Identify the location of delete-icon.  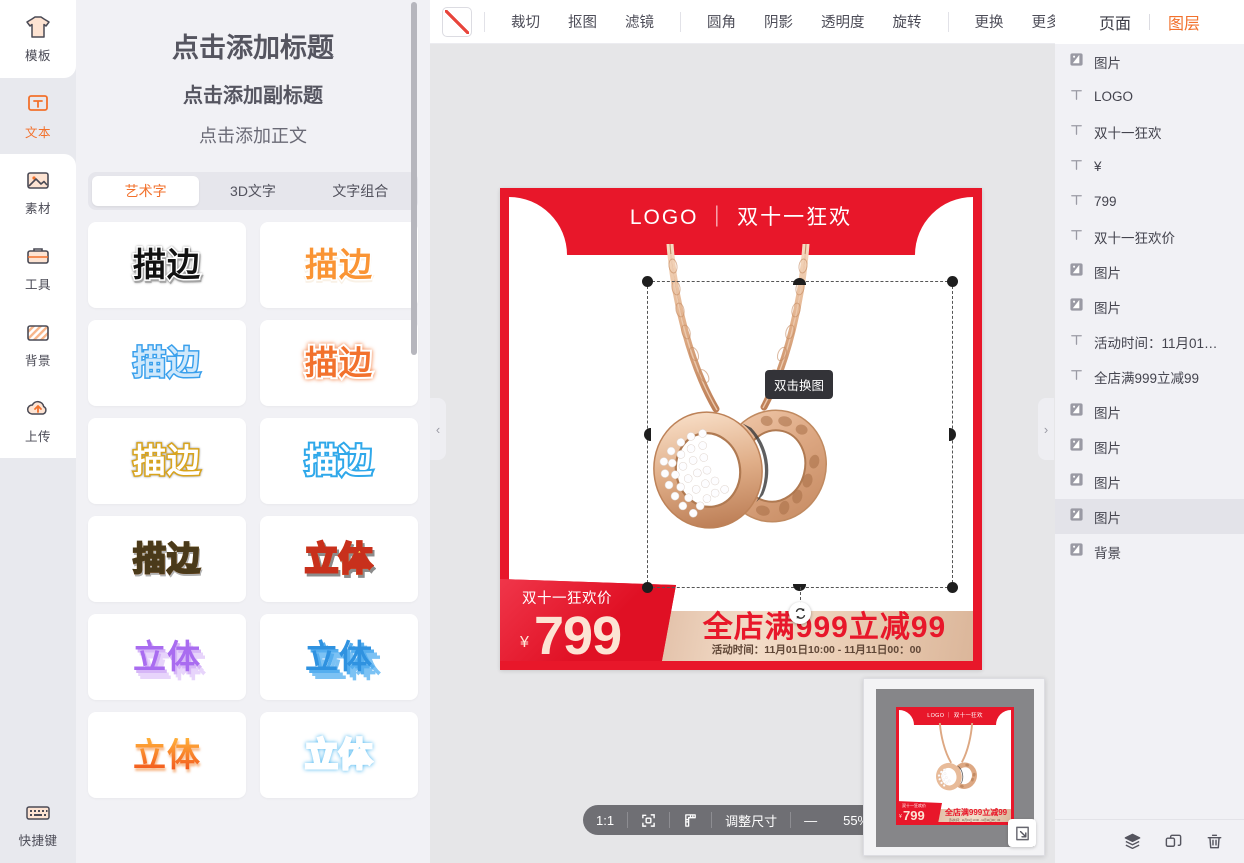
(1214, 841).